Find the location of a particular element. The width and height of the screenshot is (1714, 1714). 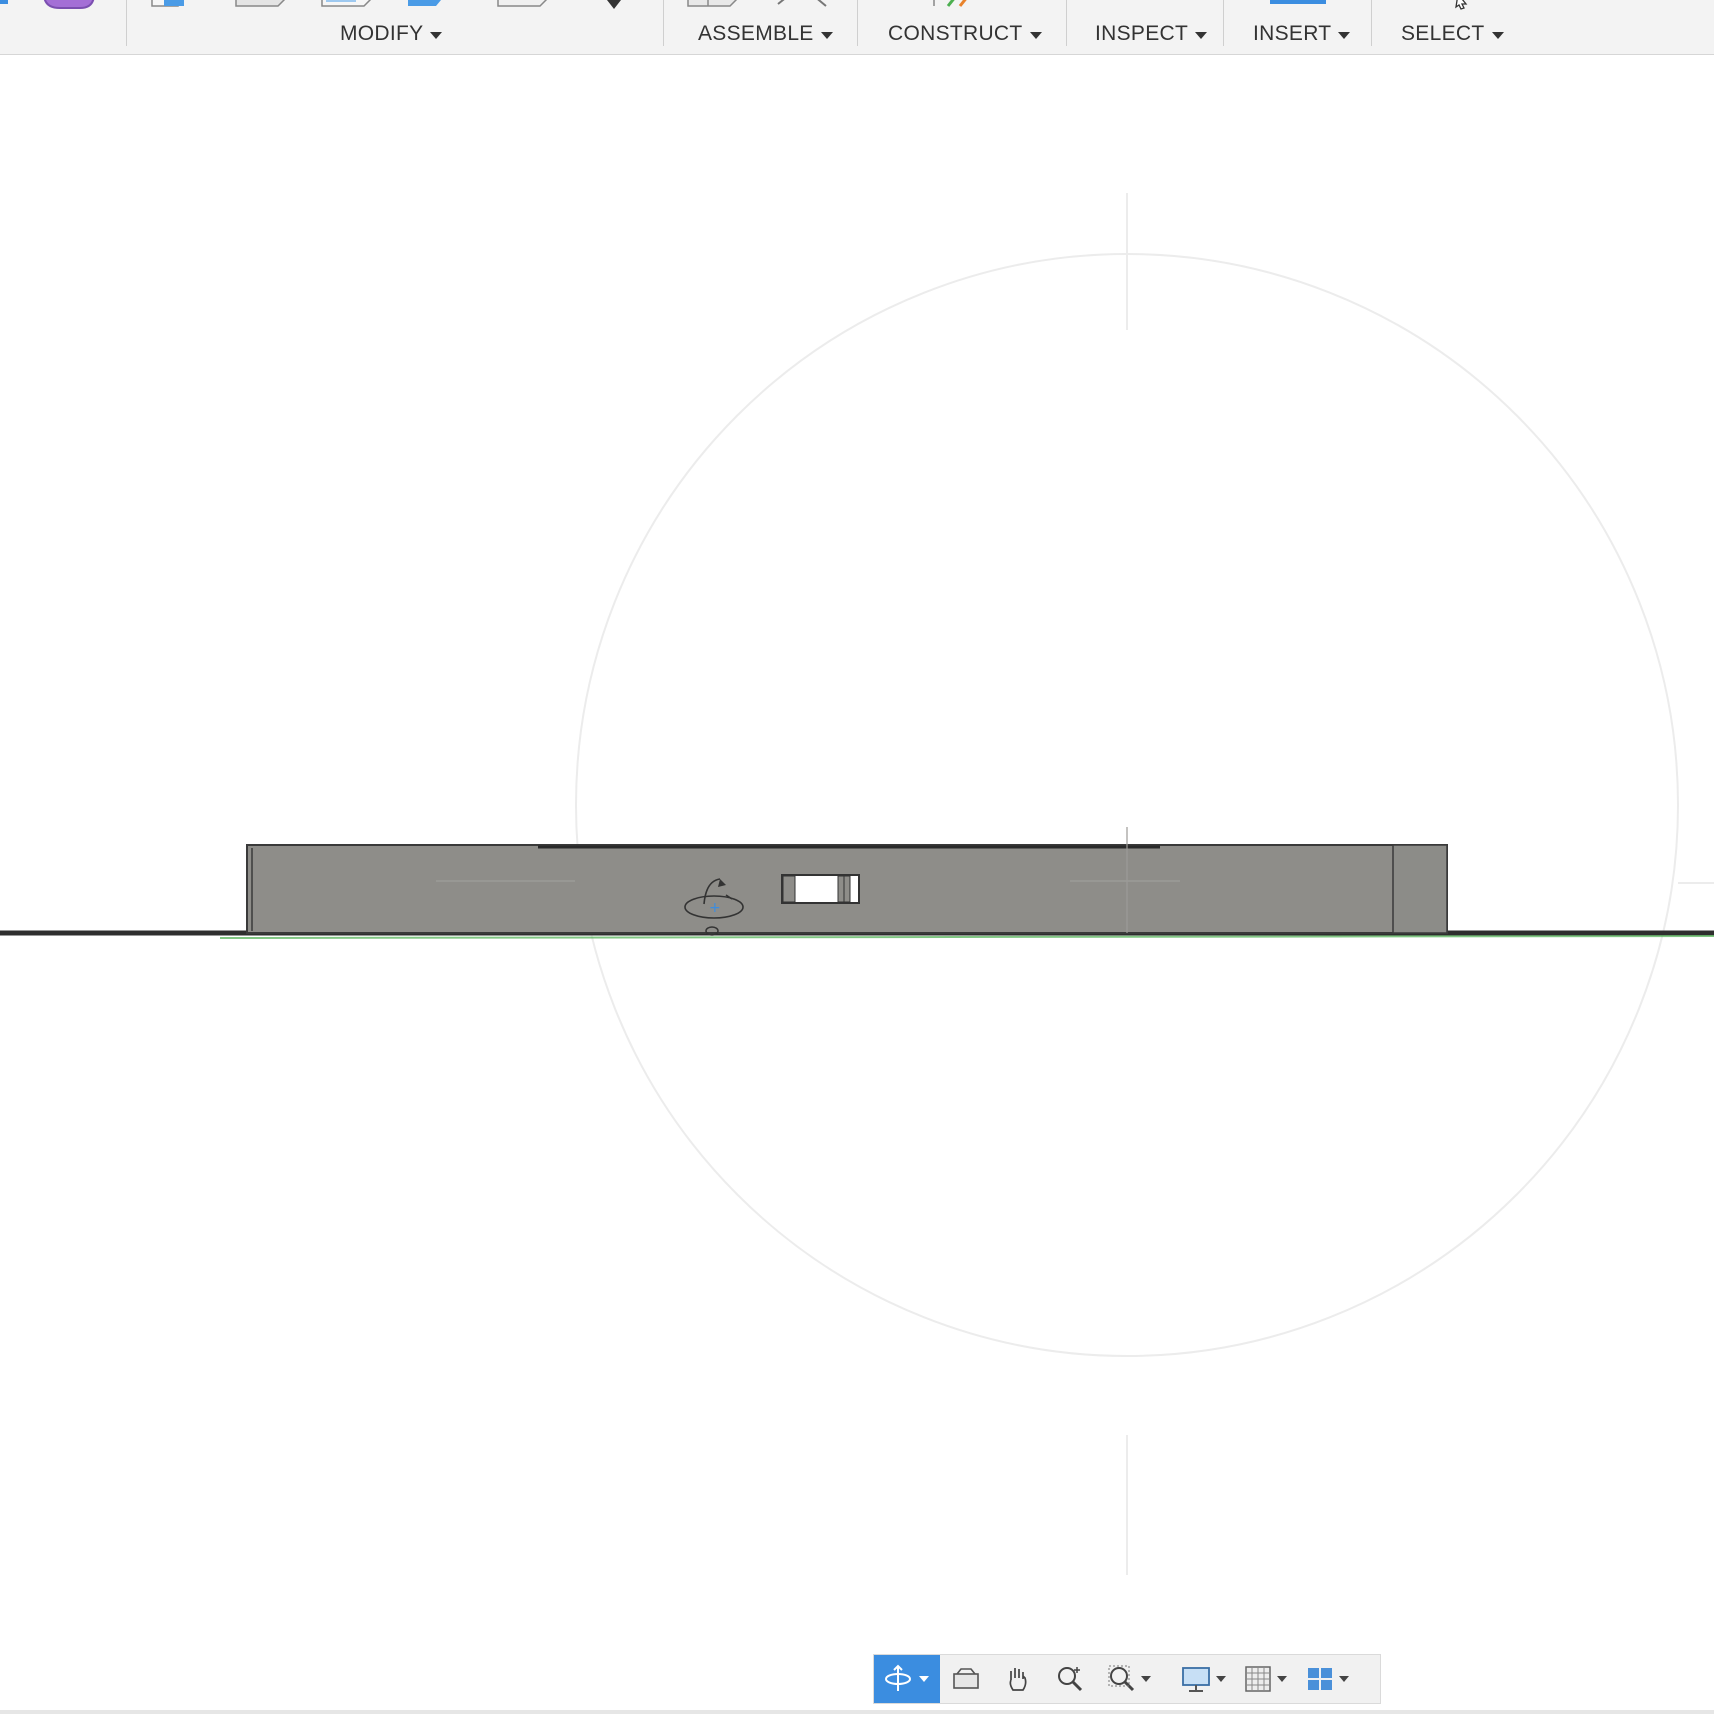

look-at-button is located at coordinates (966, 1679).